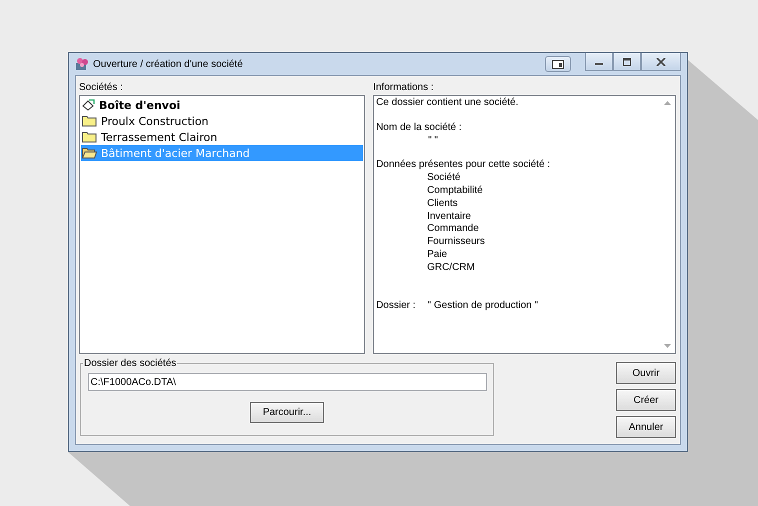  I want to click on open-folder-icon, so click(89, 153).